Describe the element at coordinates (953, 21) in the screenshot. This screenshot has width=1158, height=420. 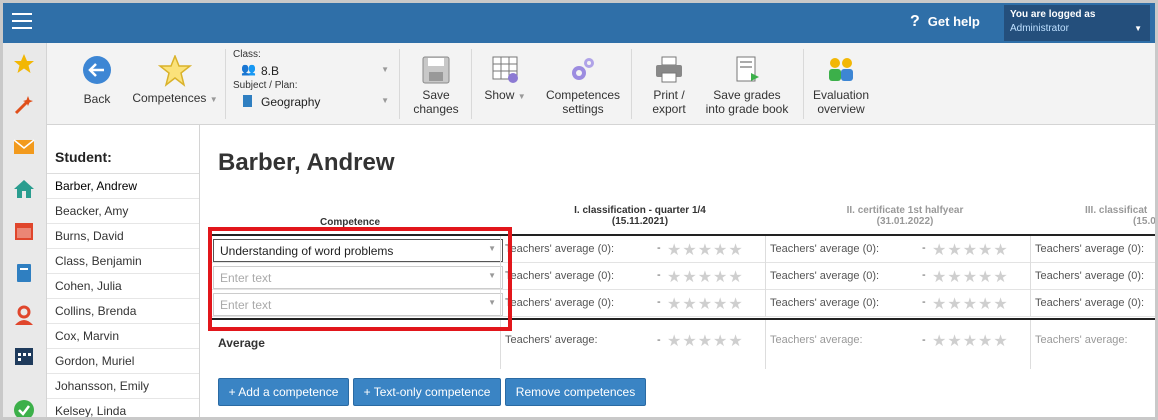
I see `get-help-label: Get help` at that location.